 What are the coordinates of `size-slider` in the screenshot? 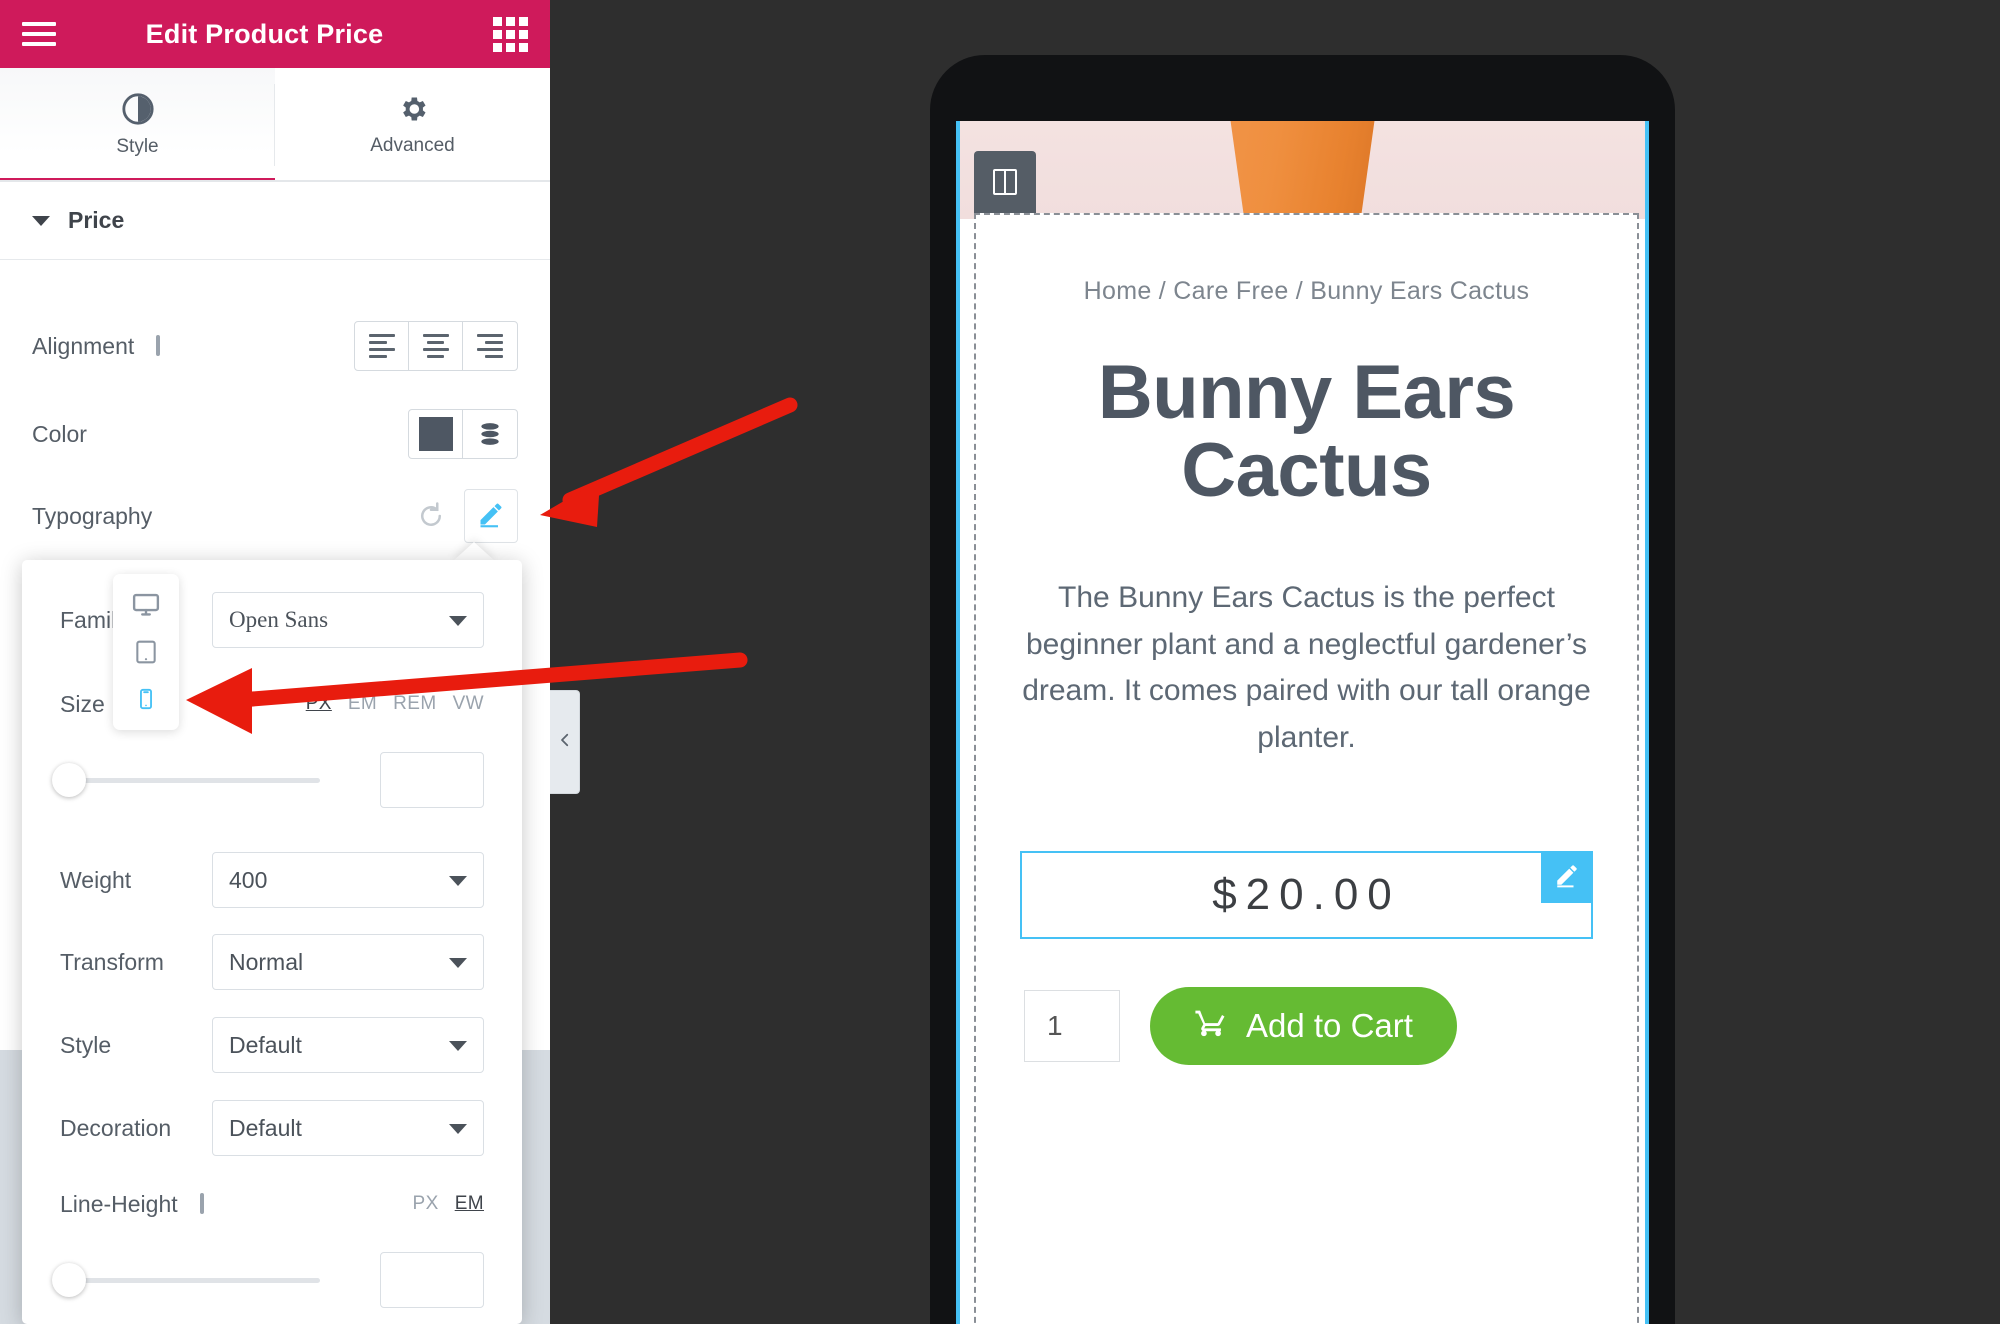 It's located at (186, 780).